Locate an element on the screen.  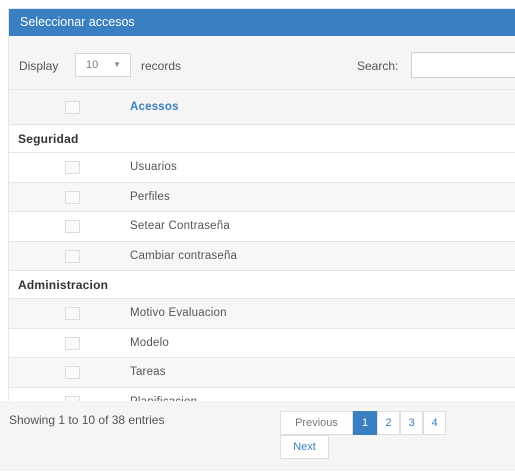
search-input is located at coordinates (463, 65).